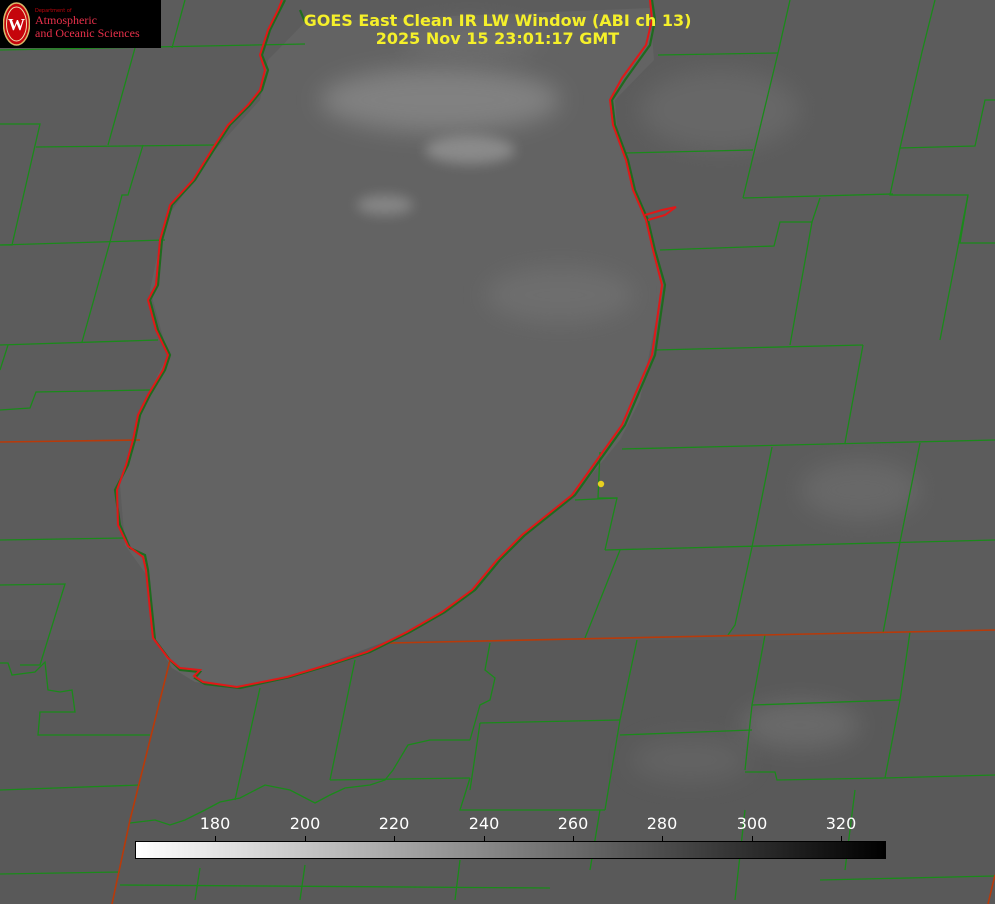 The width and height of the screenshot is (995, 904). Describe the element at coordinates (601, 484) in the screenshot. I see `location-marker` at that location.